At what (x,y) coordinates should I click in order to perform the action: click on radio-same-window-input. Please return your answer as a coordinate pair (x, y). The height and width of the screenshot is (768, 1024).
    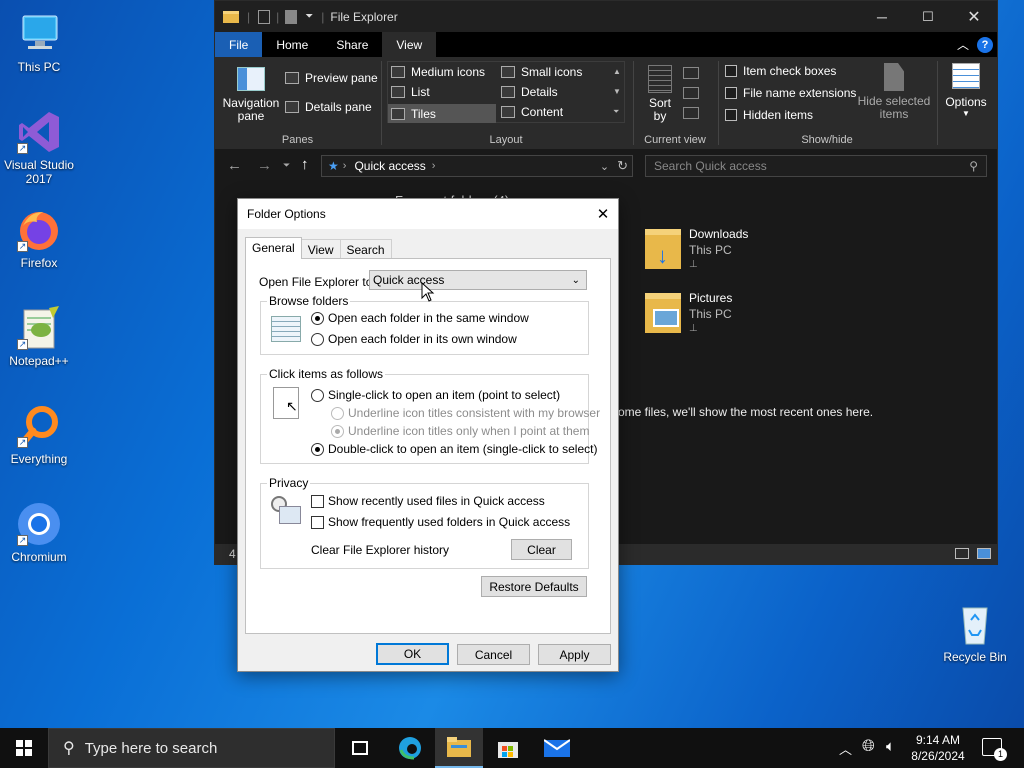
    Looking at the image, I should click on (317, 318).